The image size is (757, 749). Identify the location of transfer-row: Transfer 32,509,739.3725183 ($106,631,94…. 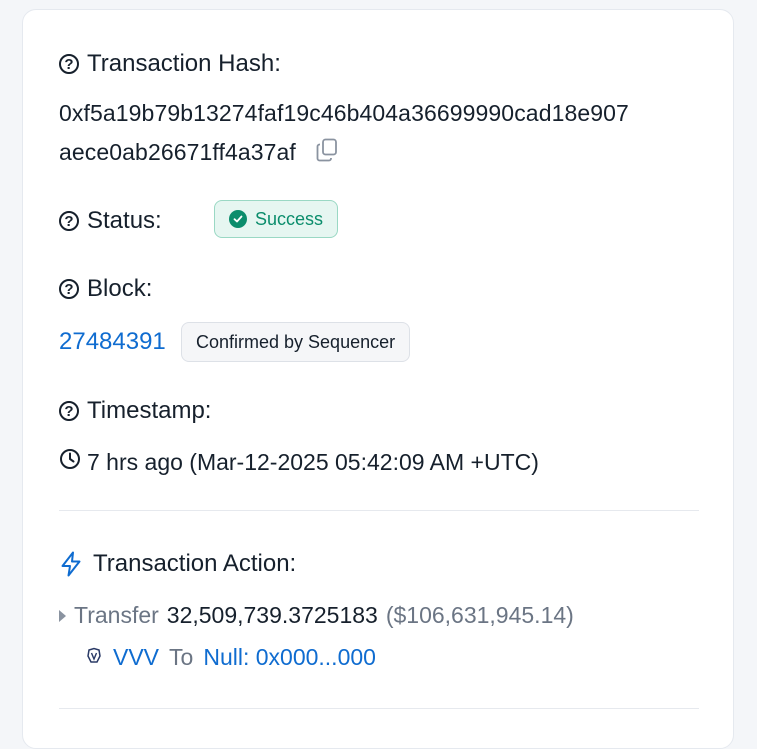
(316, 615).